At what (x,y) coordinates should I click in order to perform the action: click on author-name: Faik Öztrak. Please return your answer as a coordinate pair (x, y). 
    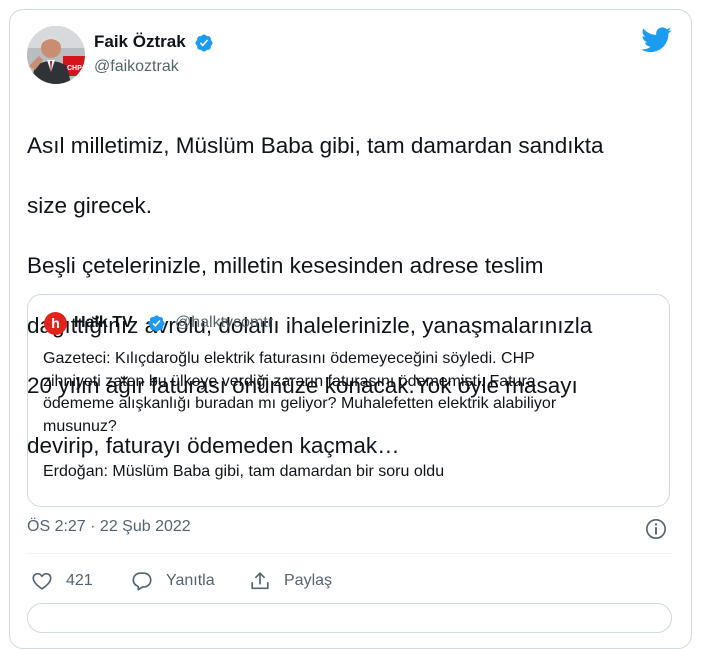
    Looking at the image, I should click on (140, 42).